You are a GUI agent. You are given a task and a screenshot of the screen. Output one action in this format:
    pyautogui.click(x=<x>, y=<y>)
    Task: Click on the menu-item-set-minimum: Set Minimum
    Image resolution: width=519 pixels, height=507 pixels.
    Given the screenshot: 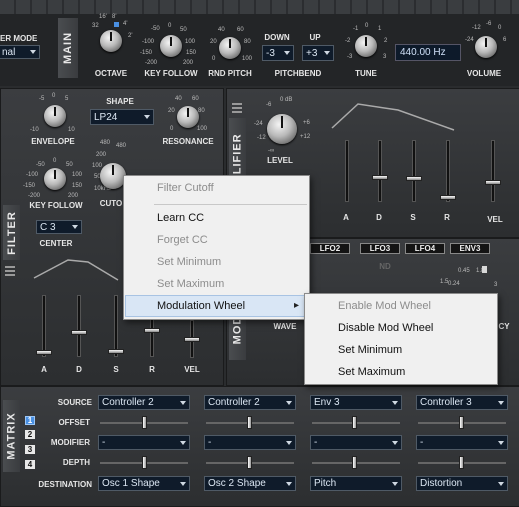 What is the action you would take?
    pyautogui.click(x=216, y=262)
    